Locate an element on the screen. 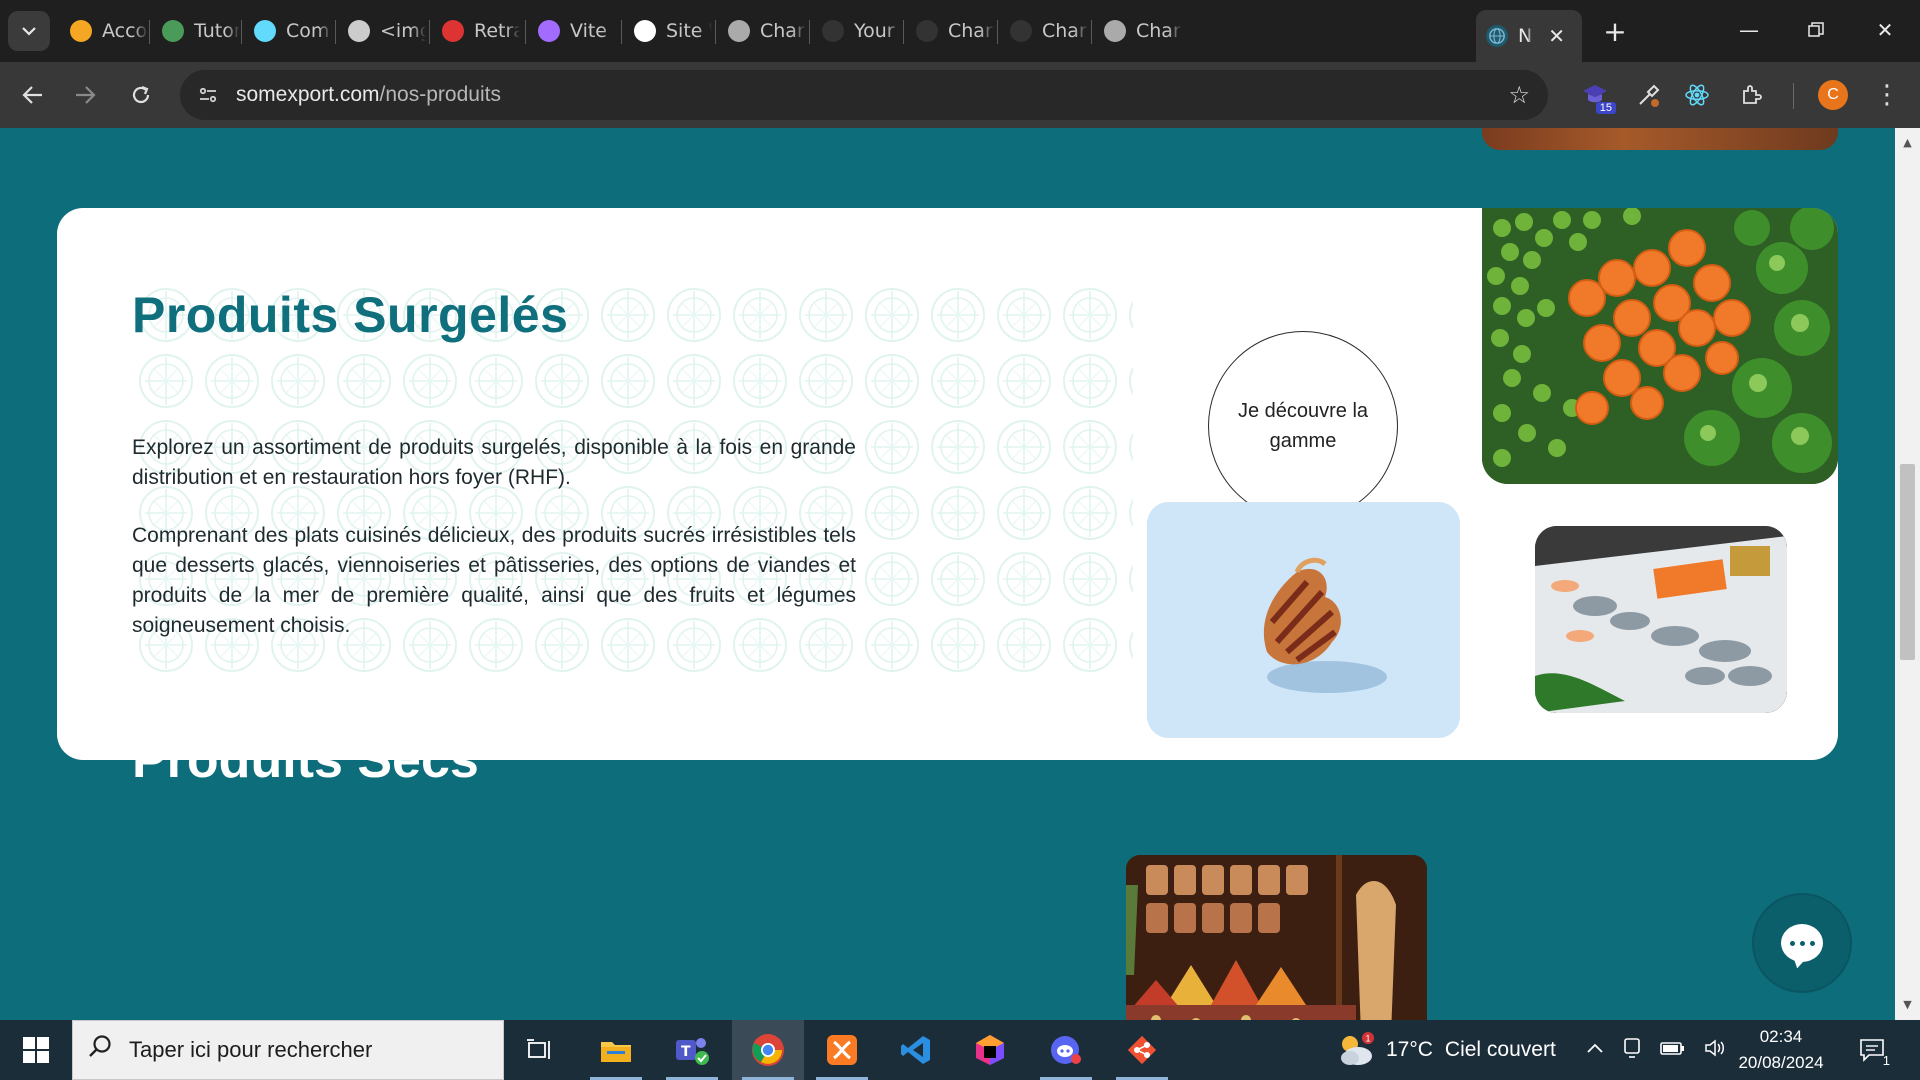 This screenshot has height=1080, width=1920. discord-icon is located at coordinates (1066, 1050).